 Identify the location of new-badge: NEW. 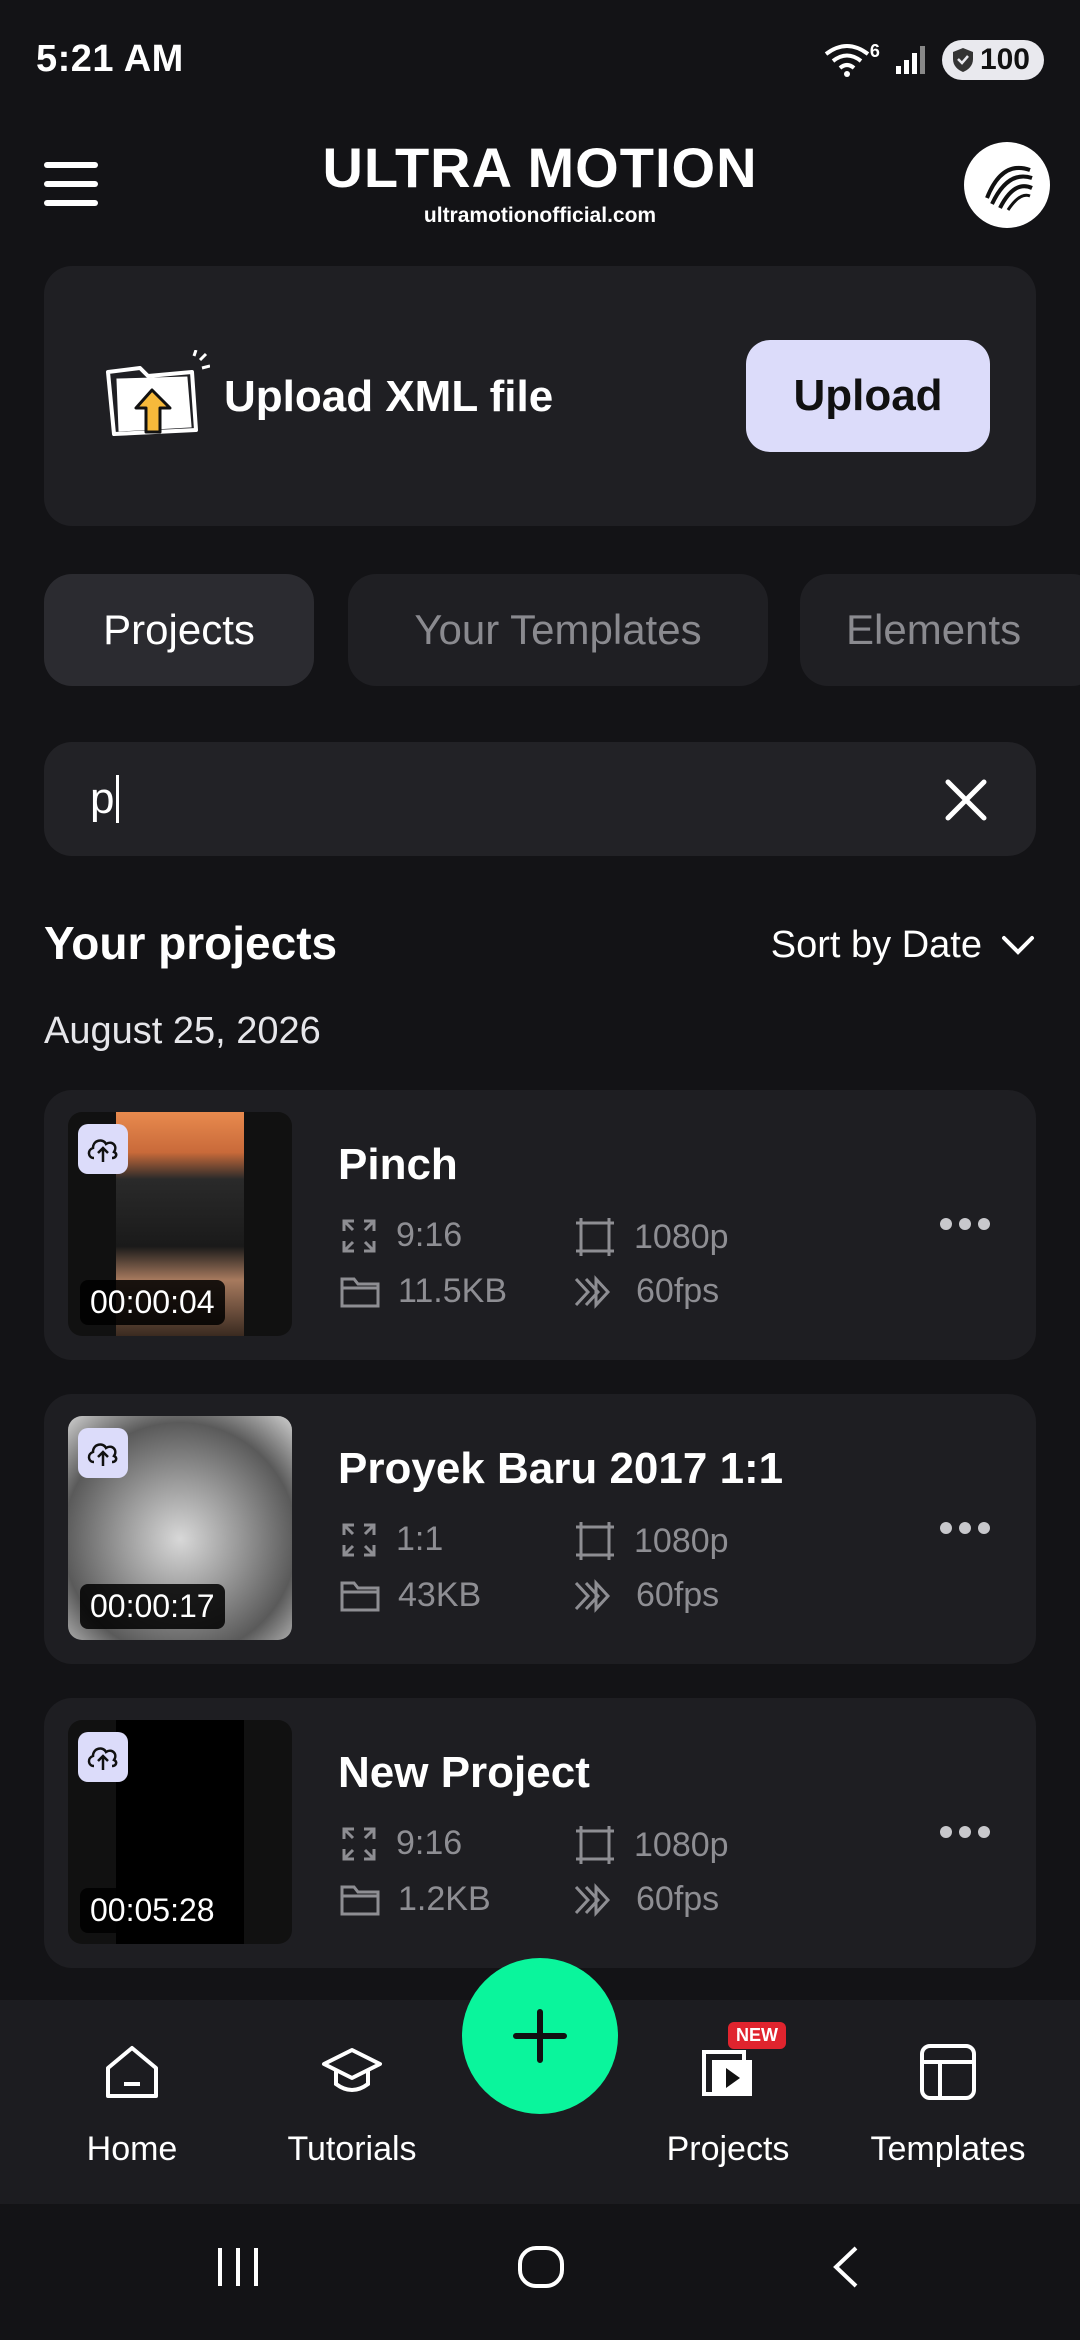
(757, 2035).